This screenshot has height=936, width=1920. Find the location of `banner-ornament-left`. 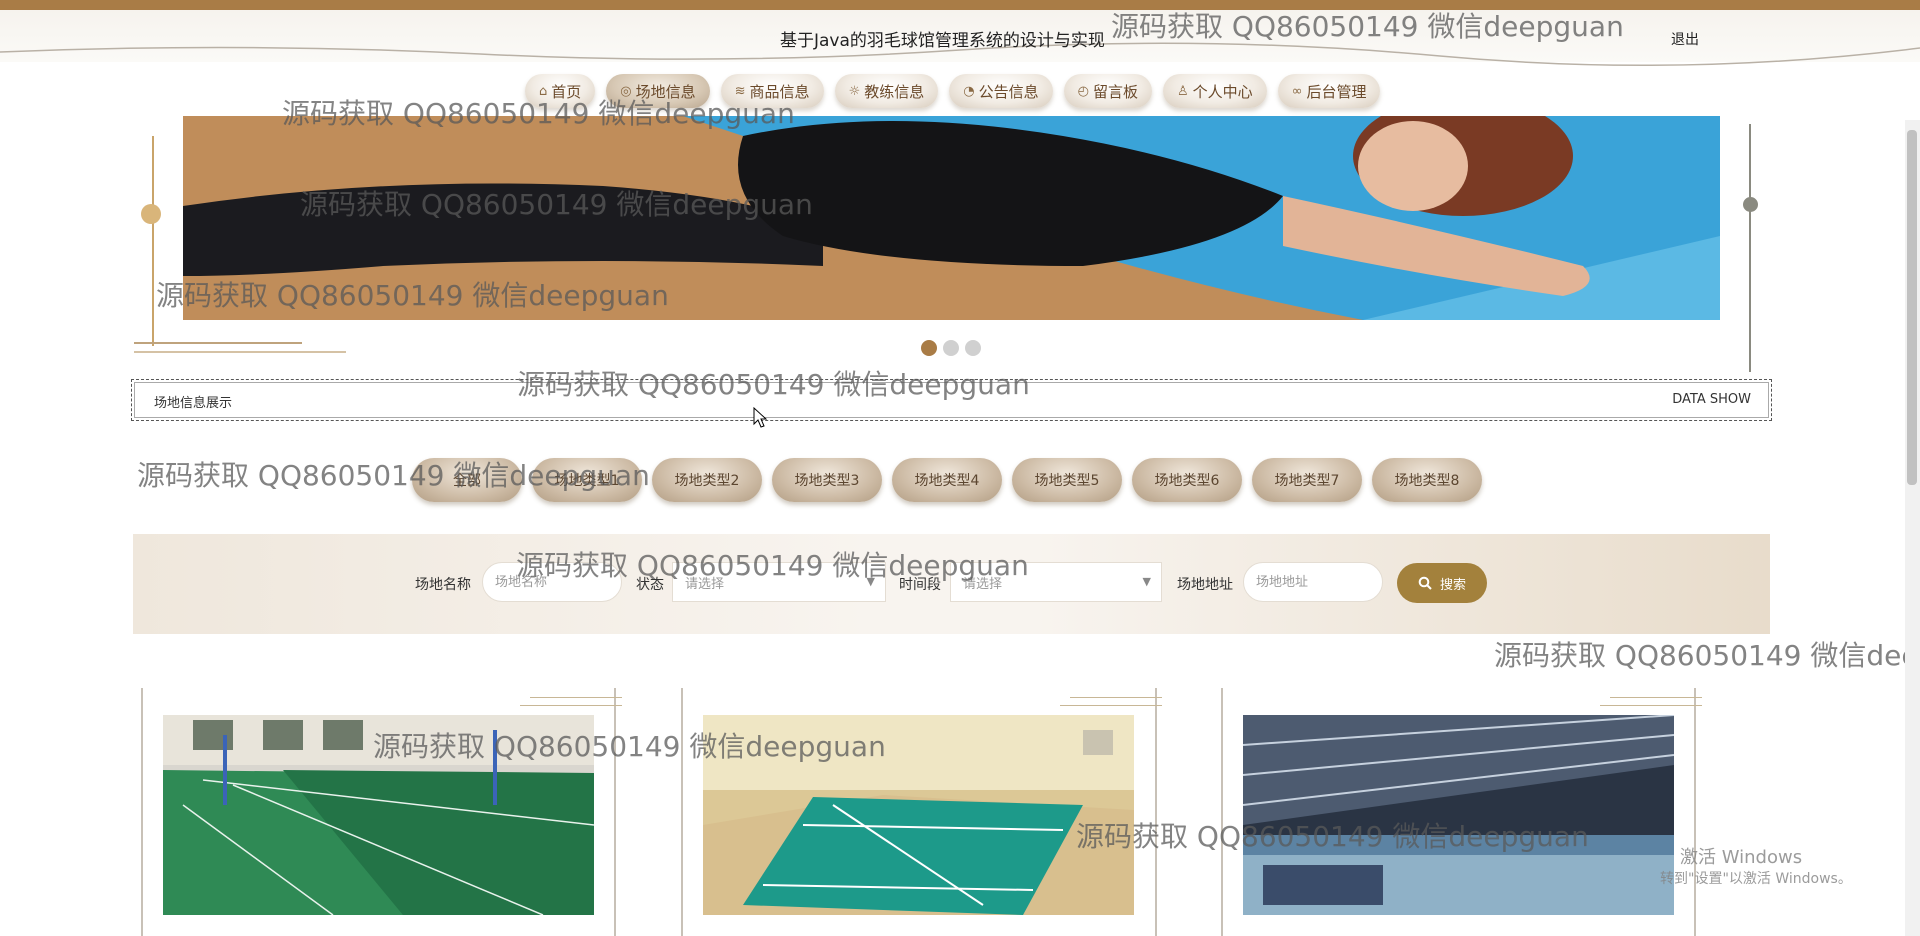

banner-ornament-left is located at coordinates (151, 214).